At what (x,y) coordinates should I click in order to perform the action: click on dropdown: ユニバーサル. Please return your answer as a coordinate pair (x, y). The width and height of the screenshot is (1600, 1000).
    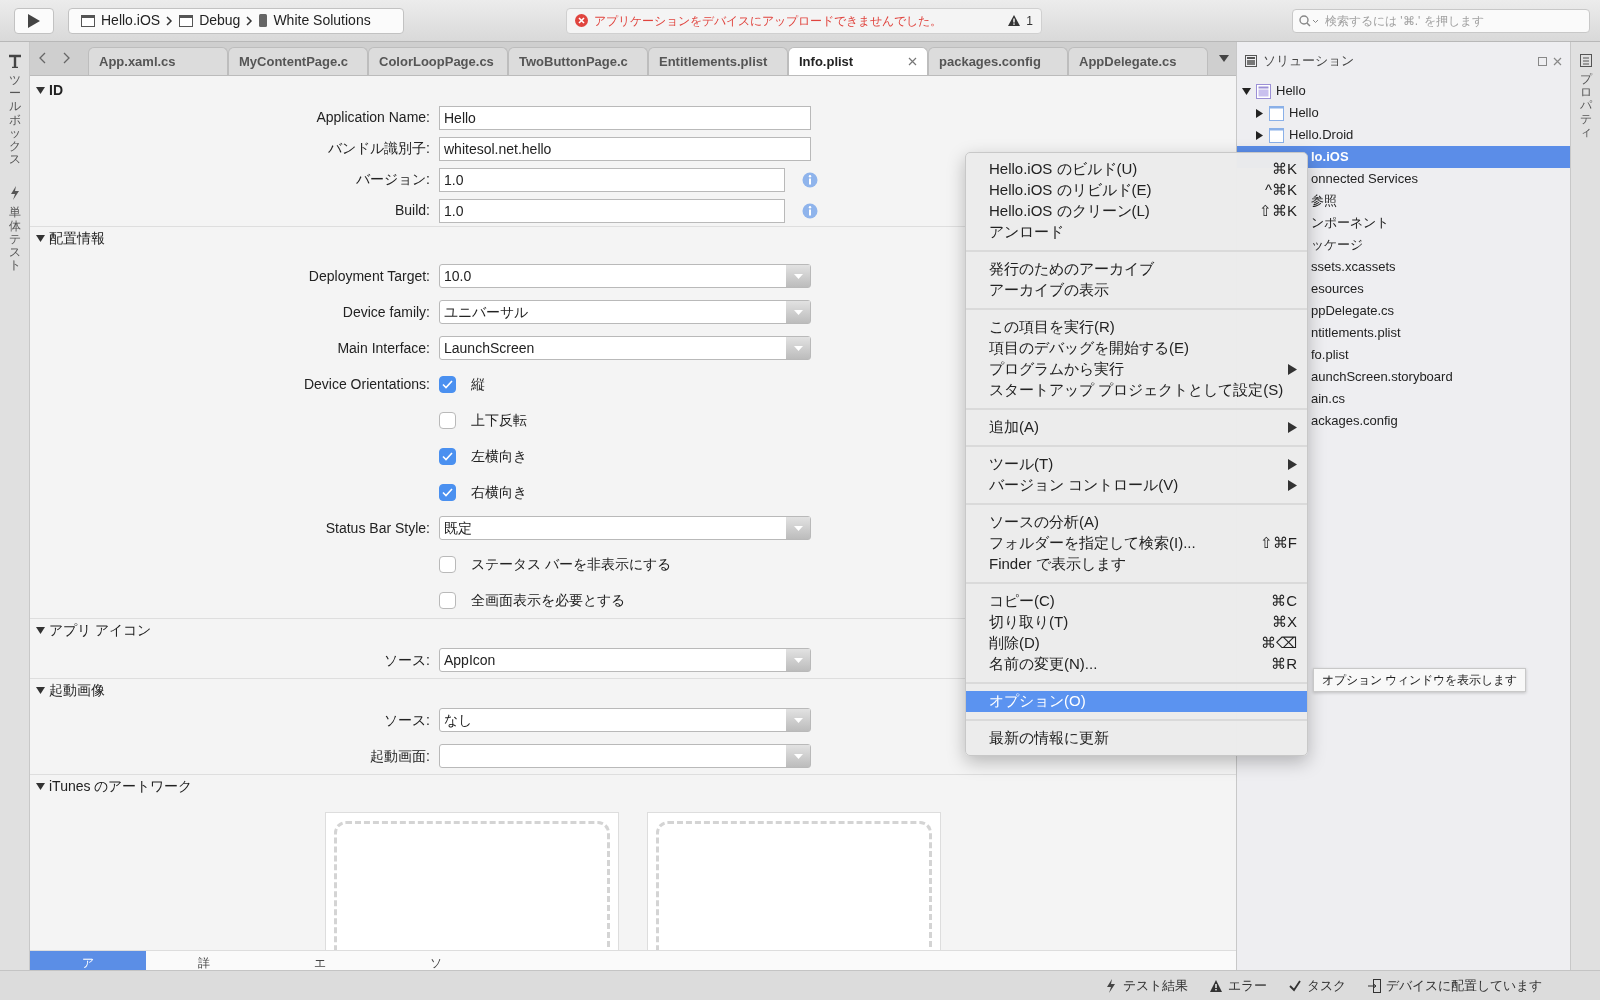
    Looking at the image, I should click on (625, 312).